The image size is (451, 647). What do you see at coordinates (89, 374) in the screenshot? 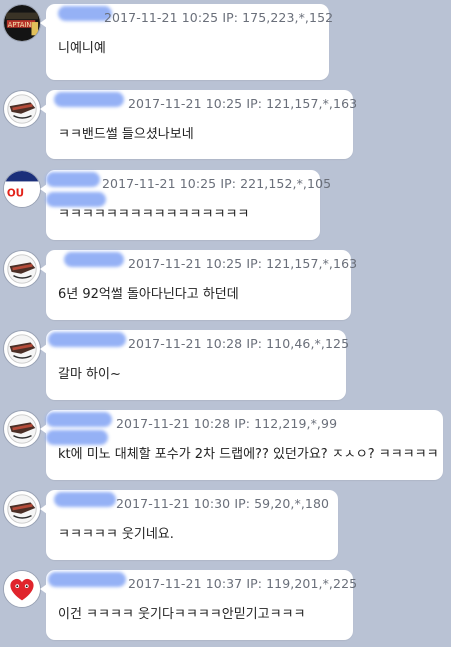
I see `message-text: 갈마 하이~` at bounding box center [89, 374].